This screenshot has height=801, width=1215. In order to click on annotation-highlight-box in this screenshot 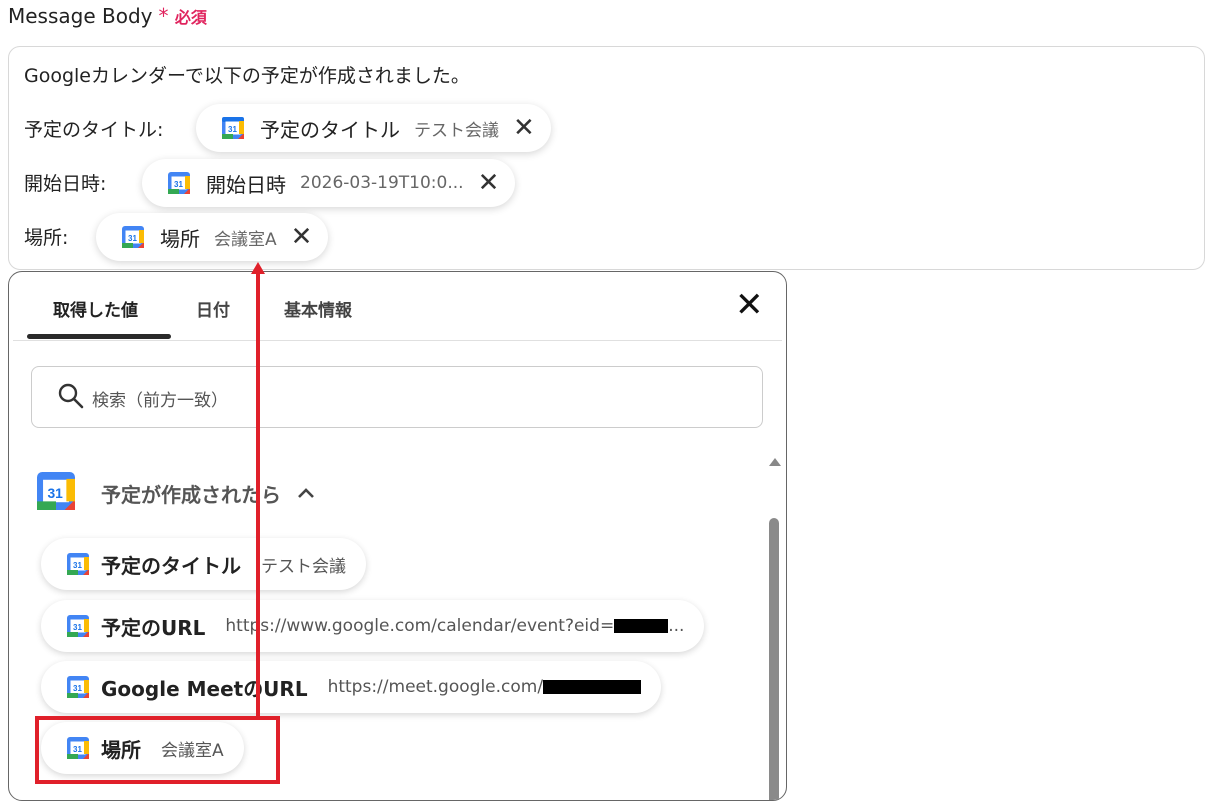, I will do `click(157, 750)`.